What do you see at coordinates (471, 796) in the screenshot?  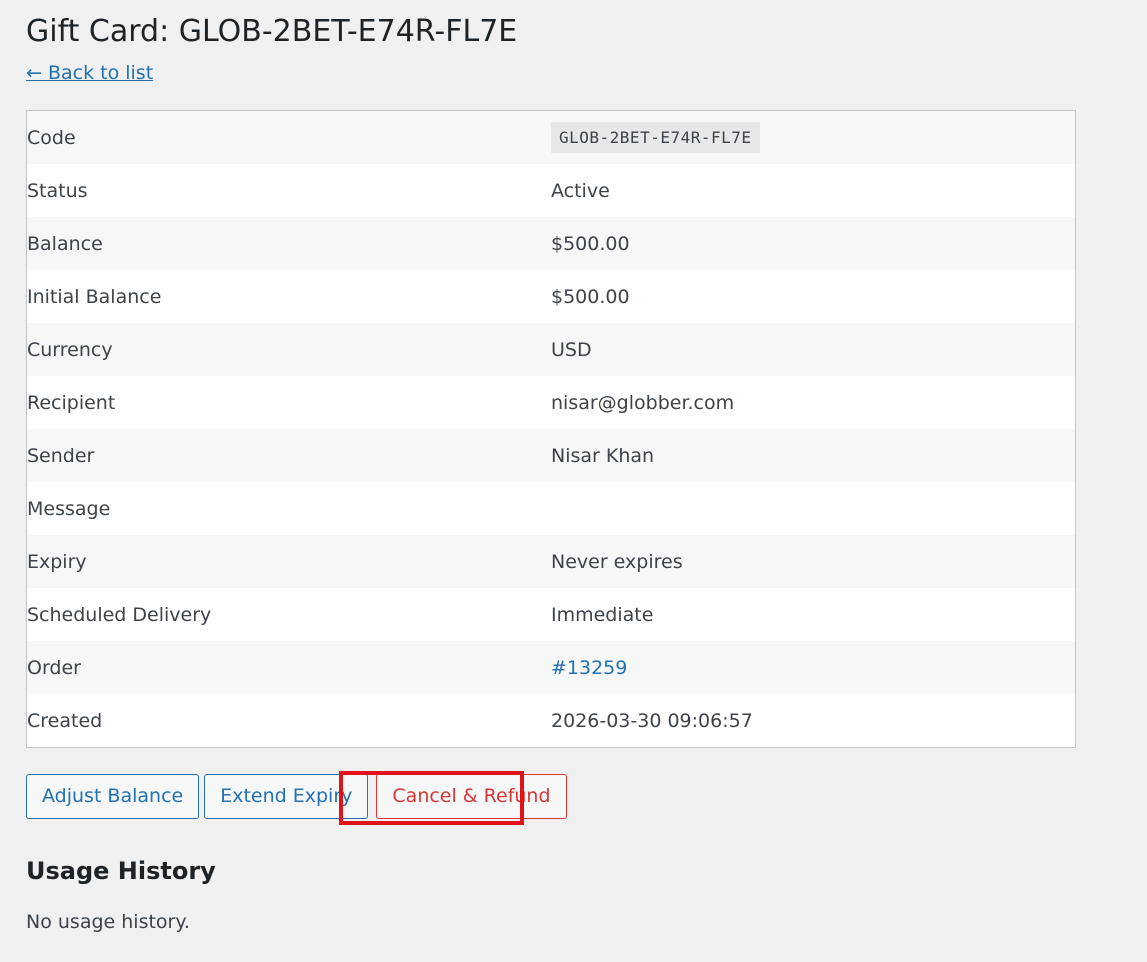 I see `cancel-refund-button: Cancel & Refund` at bounding box center [471, 796].